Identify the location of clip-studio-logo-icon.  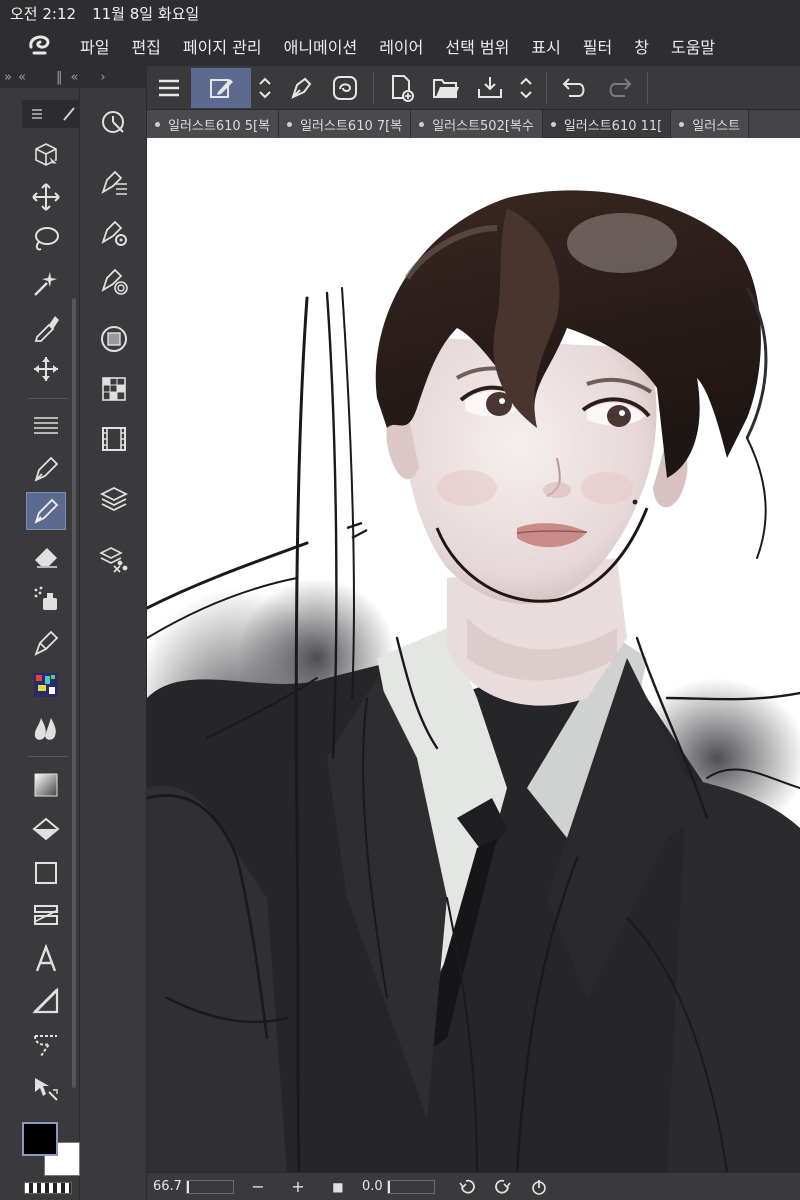
(39, 45).